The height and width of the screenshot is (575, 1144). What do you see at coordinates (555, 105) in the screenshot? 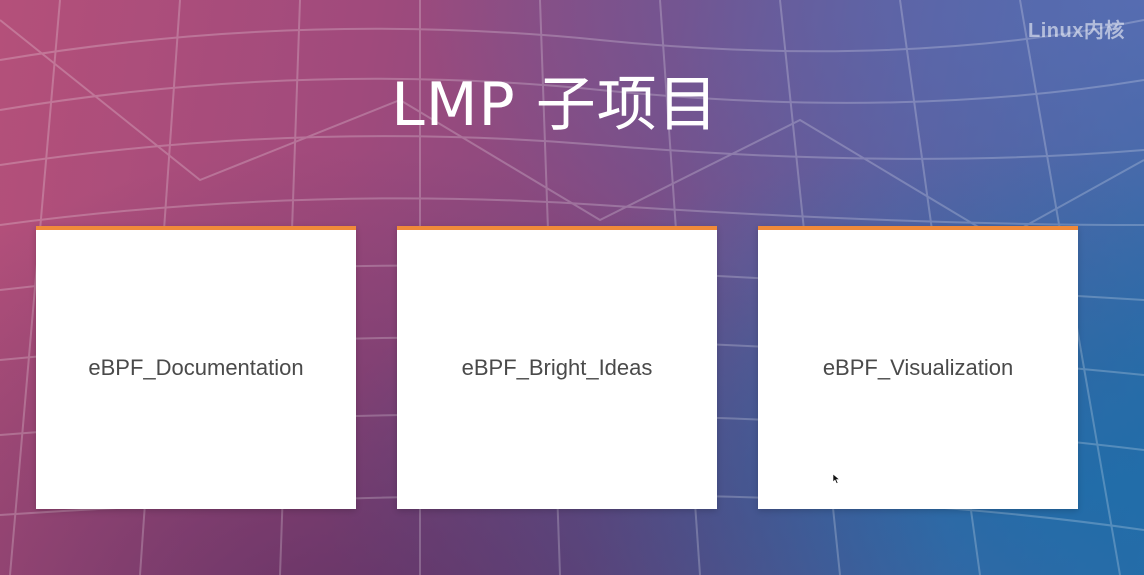
I see `slide-title: LMP 子项目` at bounding box center [555, 105].